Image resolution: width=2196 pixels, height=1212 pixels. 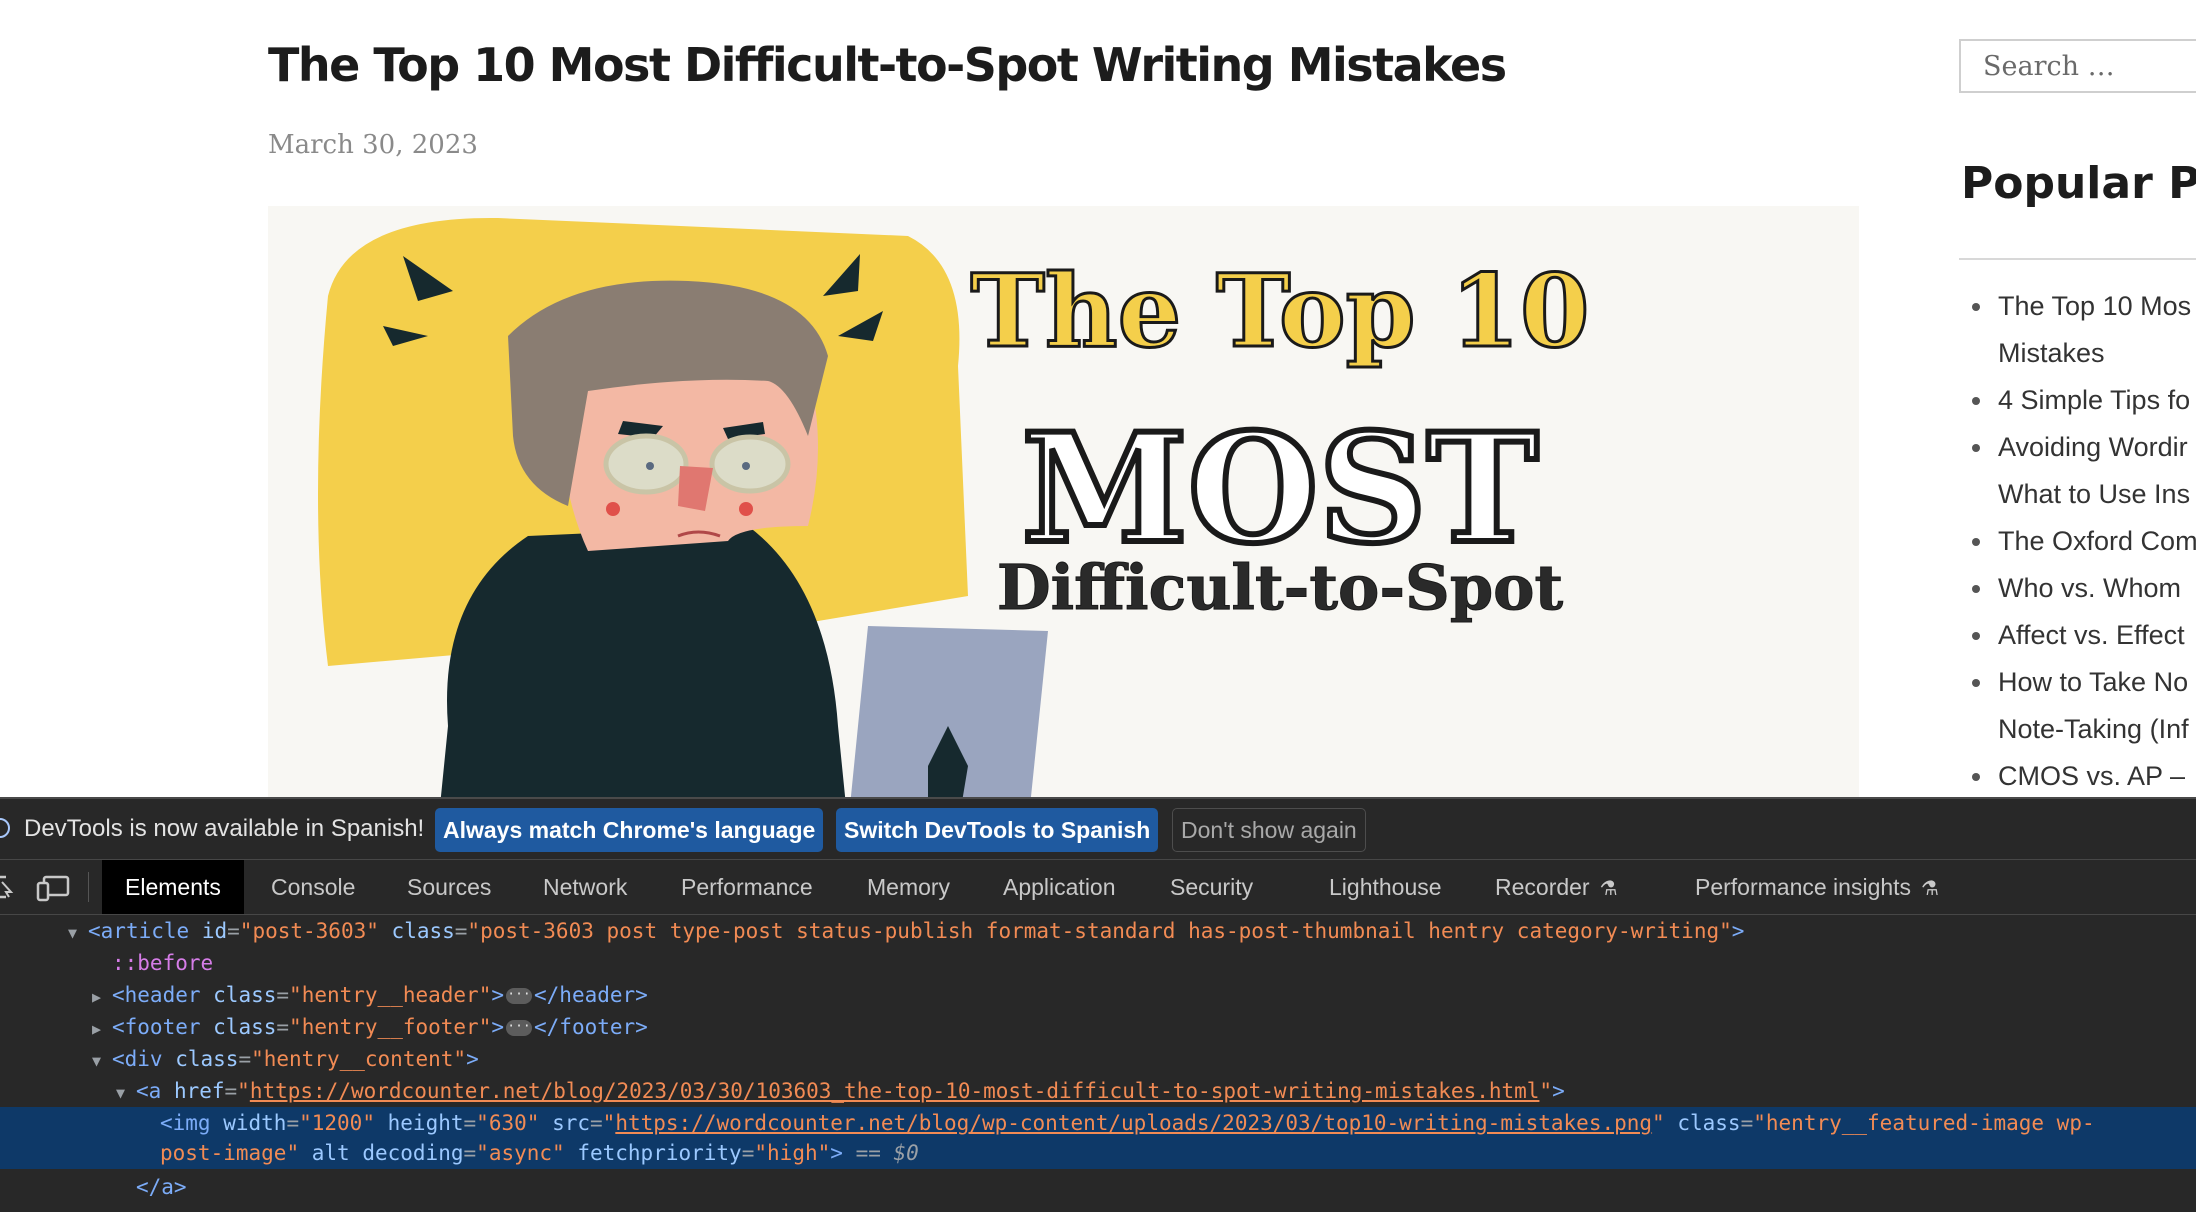 I want to click on article-id-value: post-3603, so click(x=309, y=931).